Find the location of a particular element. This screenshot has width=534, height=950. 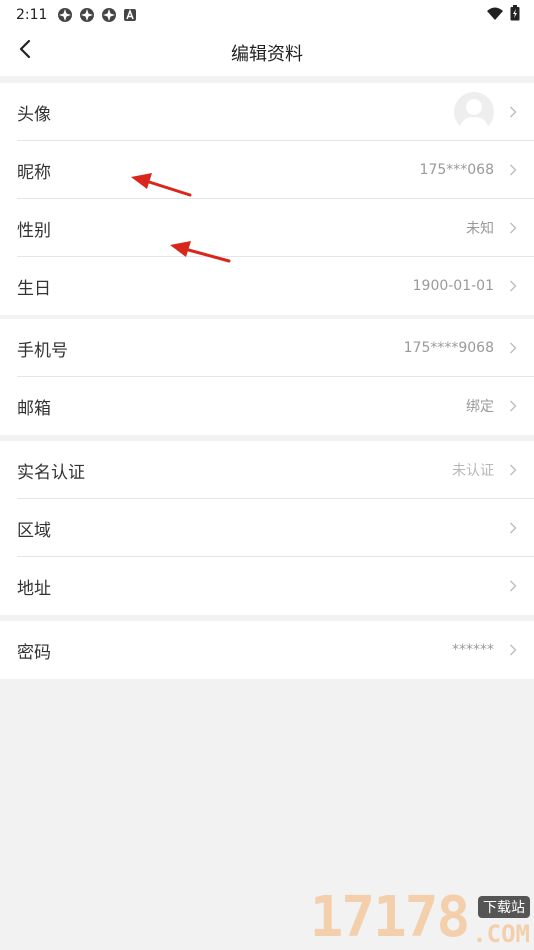

security-group: 密码 ****** is located at coordinates (267, 650).